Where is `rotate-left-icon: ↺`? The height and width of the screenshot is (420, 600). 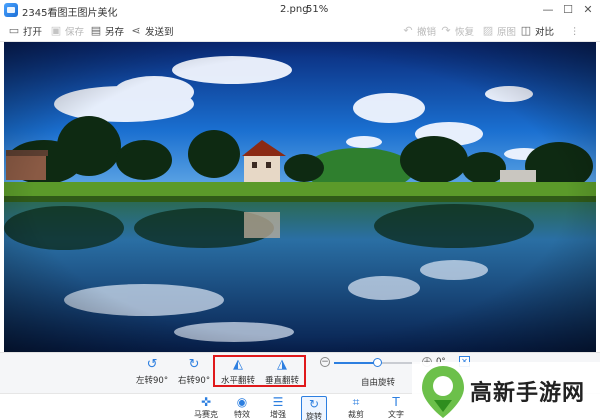 rotate-left-icon: ↺ is located at coordinates (152, 364).